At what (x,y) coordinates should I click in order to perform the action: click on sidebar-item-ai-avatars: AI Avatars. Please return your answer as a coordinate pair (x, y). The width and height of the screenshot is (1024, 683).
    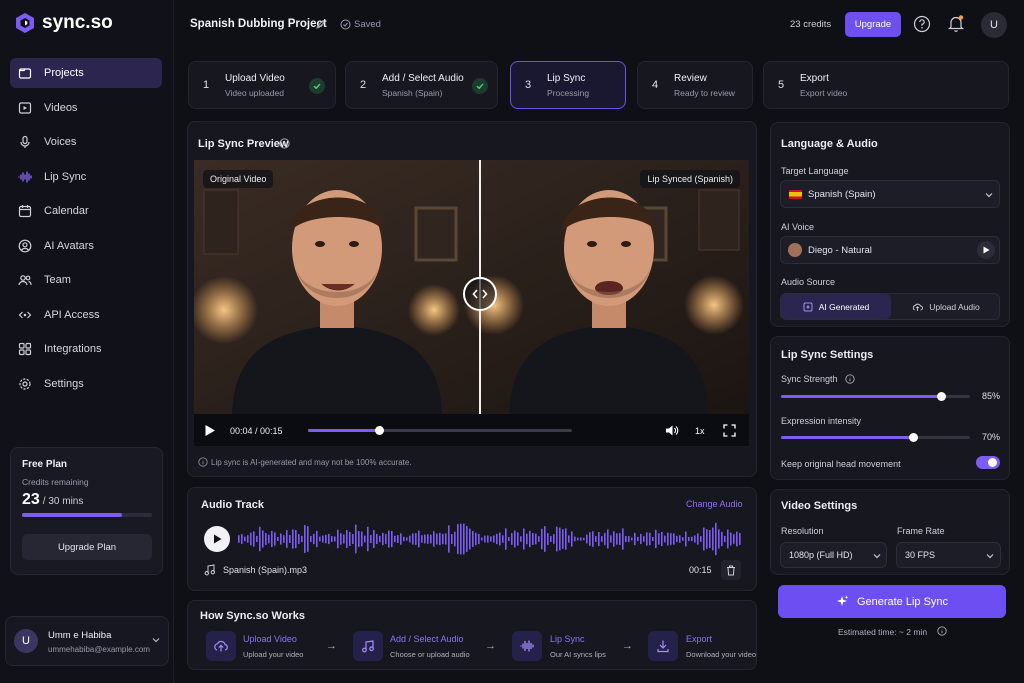
    Looking at the image, I should click on (86, 246).